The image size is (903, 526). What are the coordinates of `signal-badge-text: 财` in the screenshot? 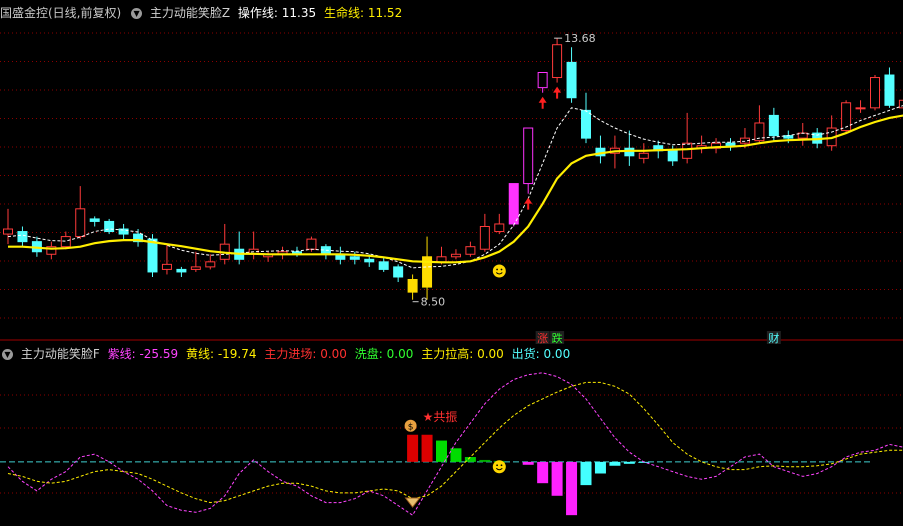 It's located at (773, 338).